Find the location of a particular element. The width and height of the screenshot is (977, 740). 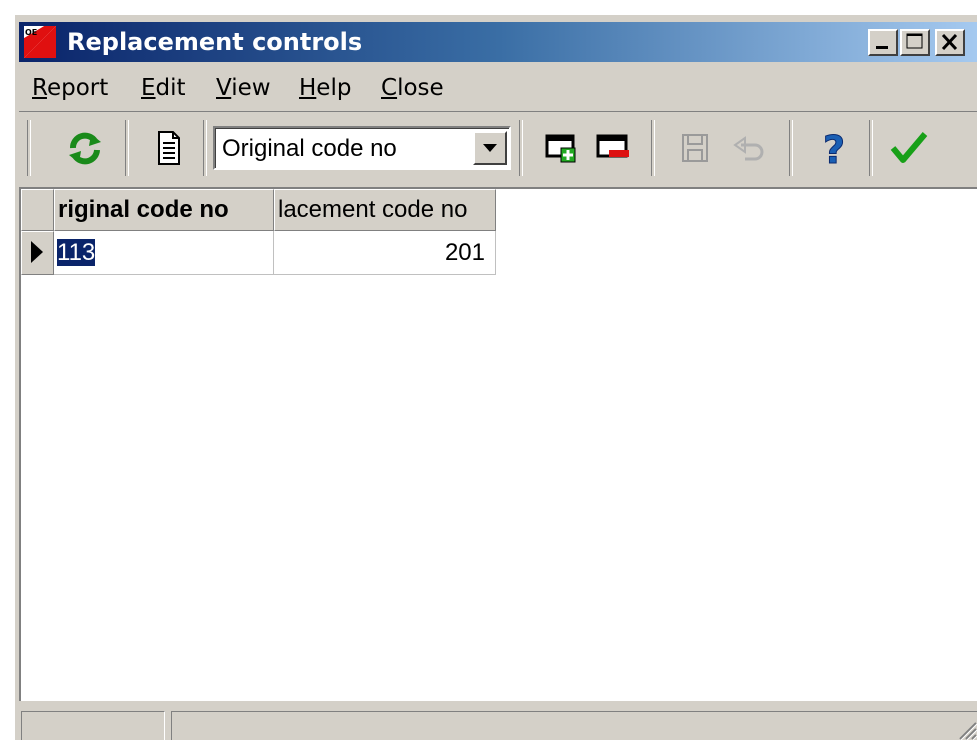

row-indicator is located at coordinates (37, 253).